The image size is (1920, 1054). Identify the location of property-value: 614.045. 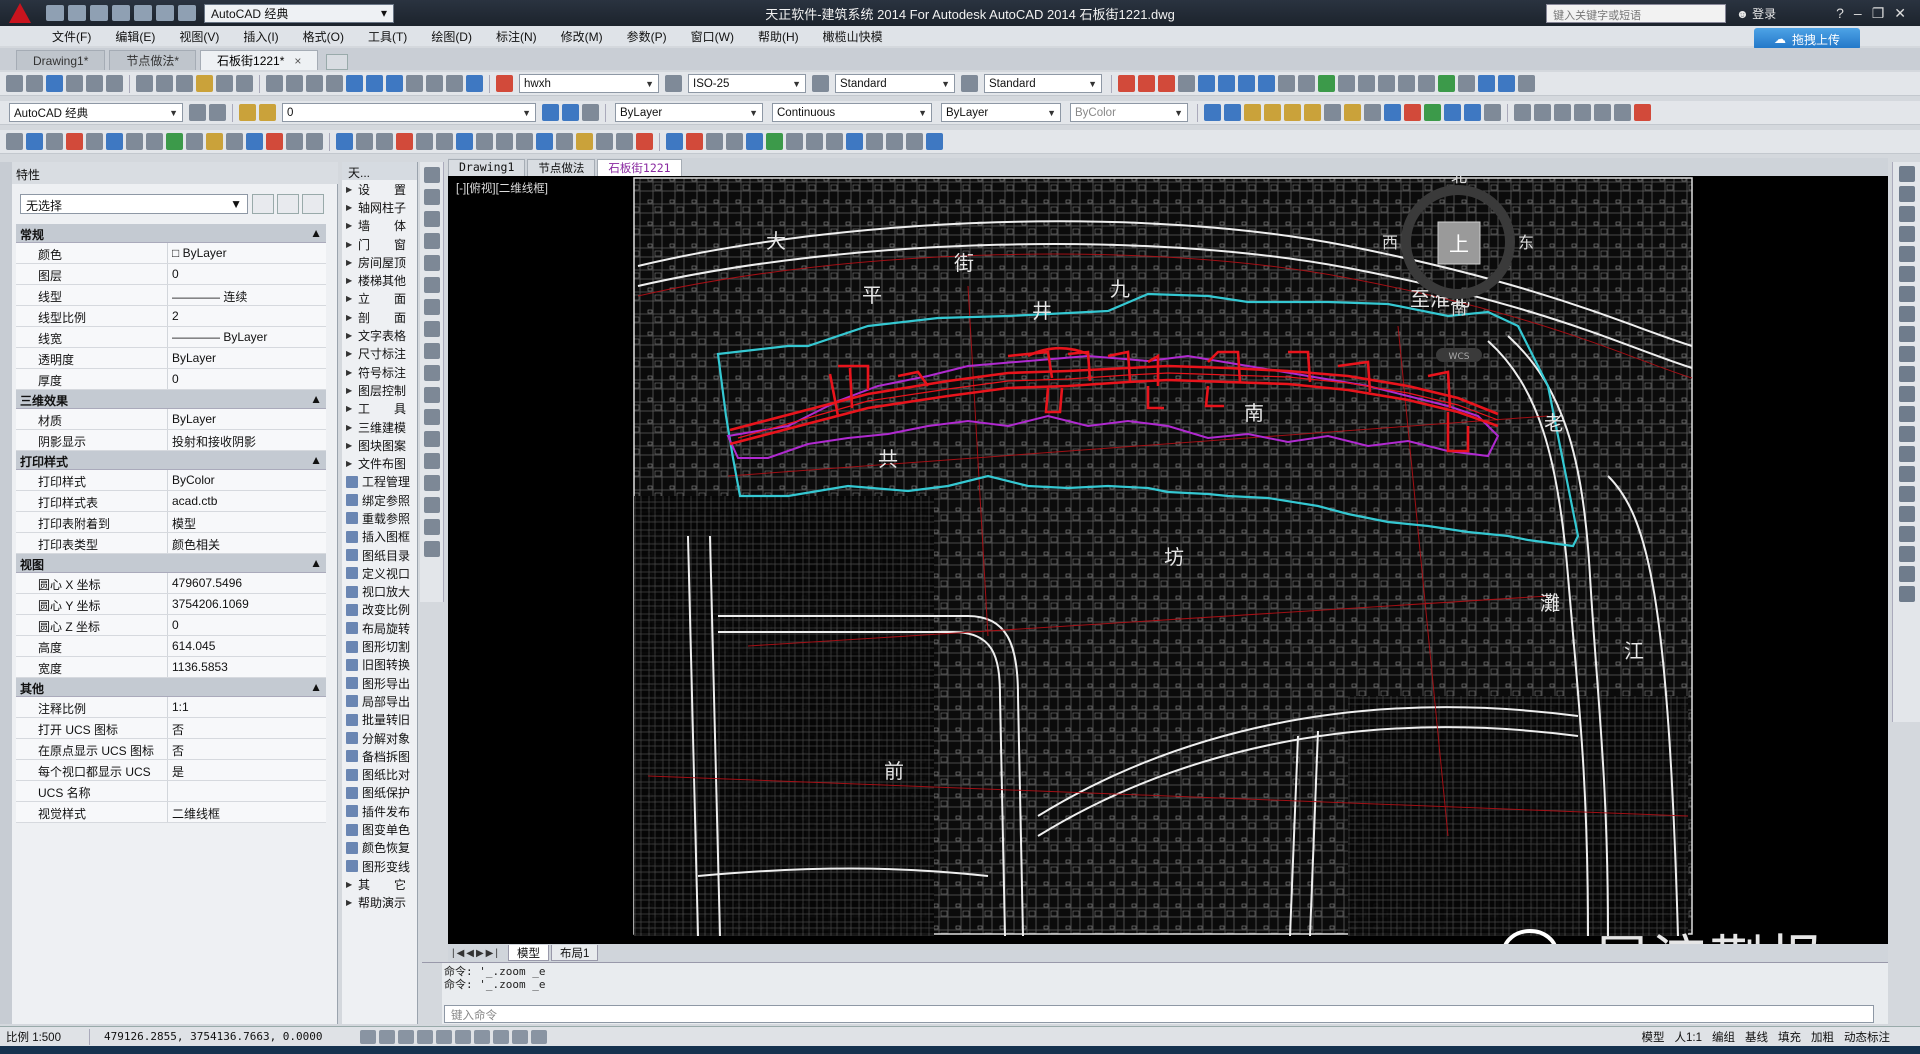
(247, 646).